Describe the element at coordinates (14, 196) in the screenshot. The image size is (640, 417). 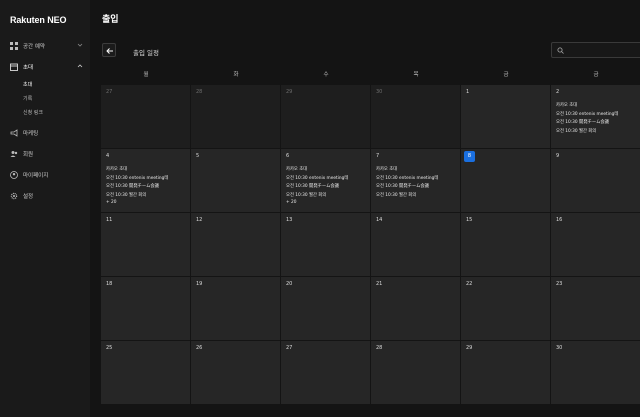
I see `gear-icon` at that location.